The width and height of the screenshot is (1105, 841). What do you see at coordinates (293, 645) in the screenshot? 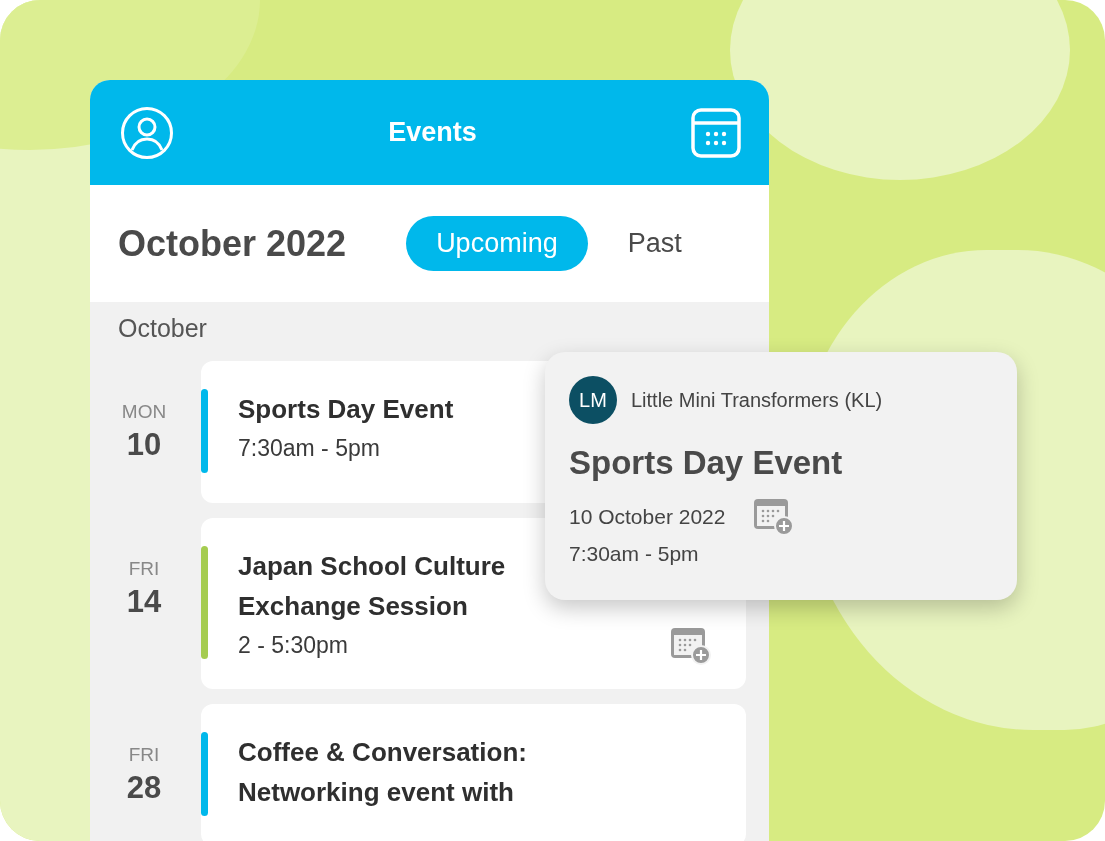
I see `event-time: 2 - 5:30pm` at bounding box center [293, 645].